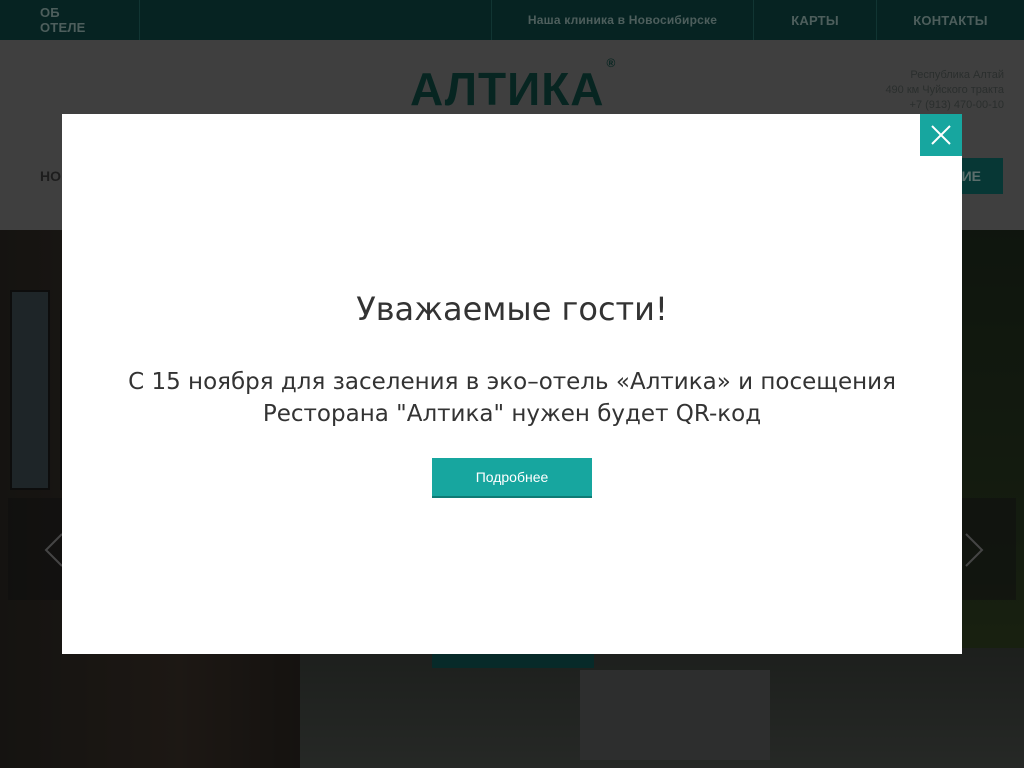  I want to click on close-icon, so click(941, 135).